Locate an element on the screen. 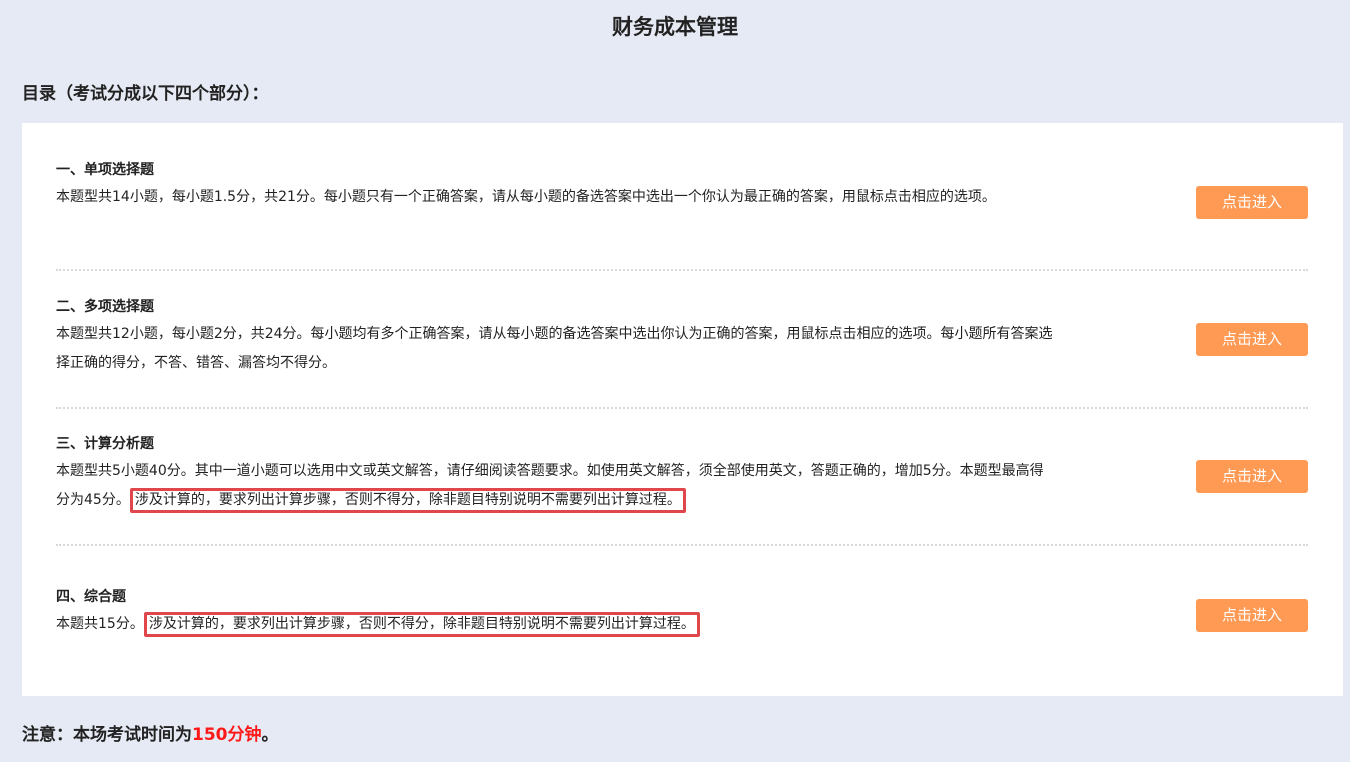 The image size is (1350, 762). page-title: 财务成本管理 is located at coordinates (675, 27).